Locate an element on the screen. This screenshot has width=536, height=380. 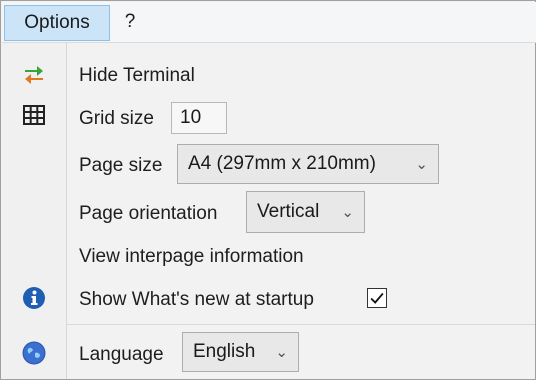
page-size-value: A4 (297mm x 210mm) is located at coordinates (282, 163).